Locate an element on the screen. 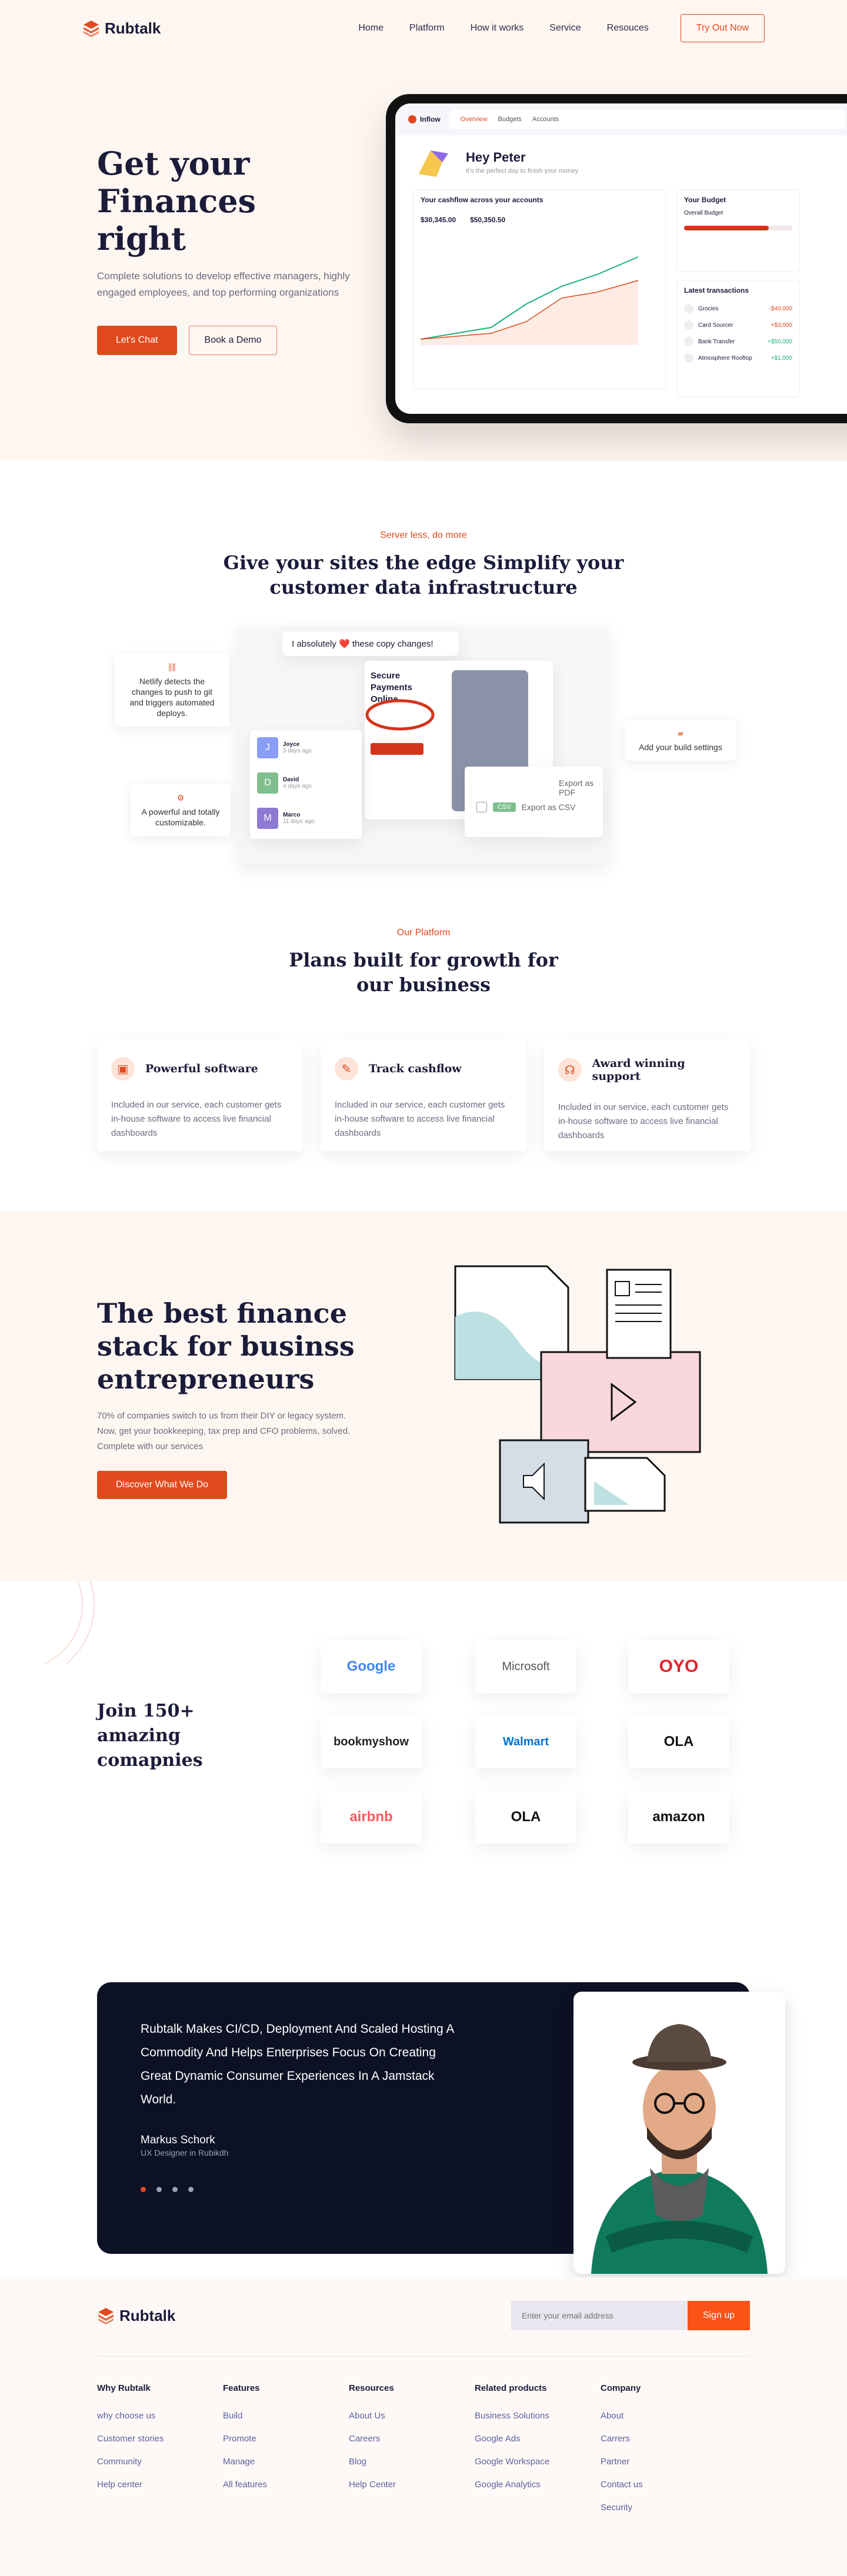 The width and height of the screenshot is (847, 2576). export-pdf-option: Export as PDF is located at coordinates (581, 787).